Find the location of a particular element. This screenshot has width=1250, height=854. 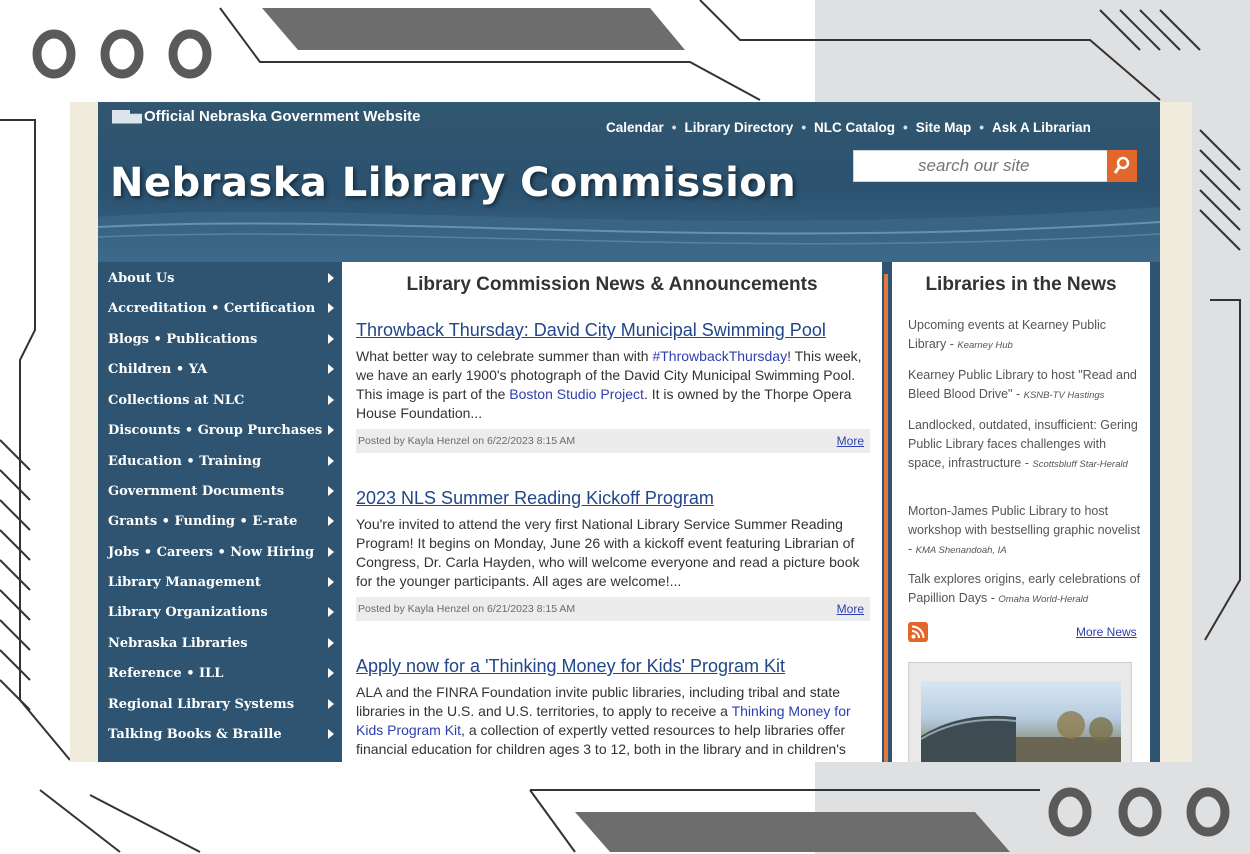

nav-item-label: Blogs • Publications is located at coordinates (183, 339).